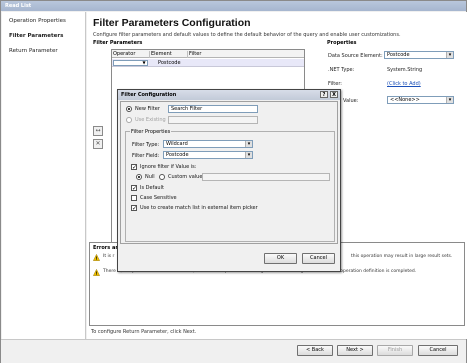  Describe the element at coordinates (324, 94) in the screenshot. I see `help-button: ?` at that location.